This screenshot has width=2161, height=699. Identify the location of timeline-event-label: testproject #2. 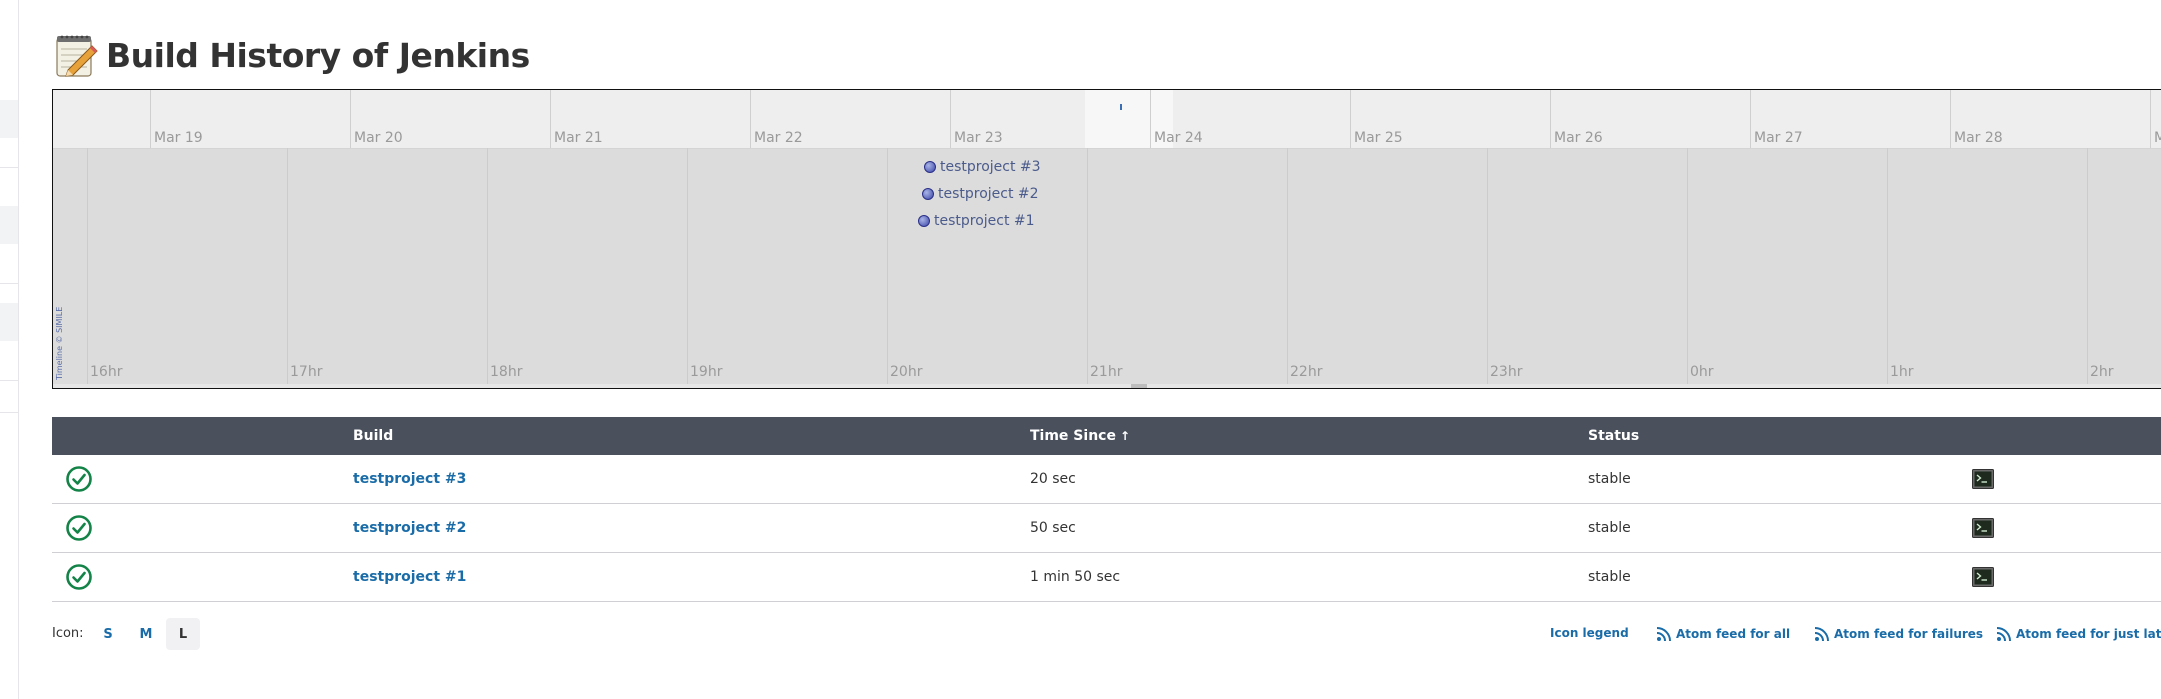
(988, 194).